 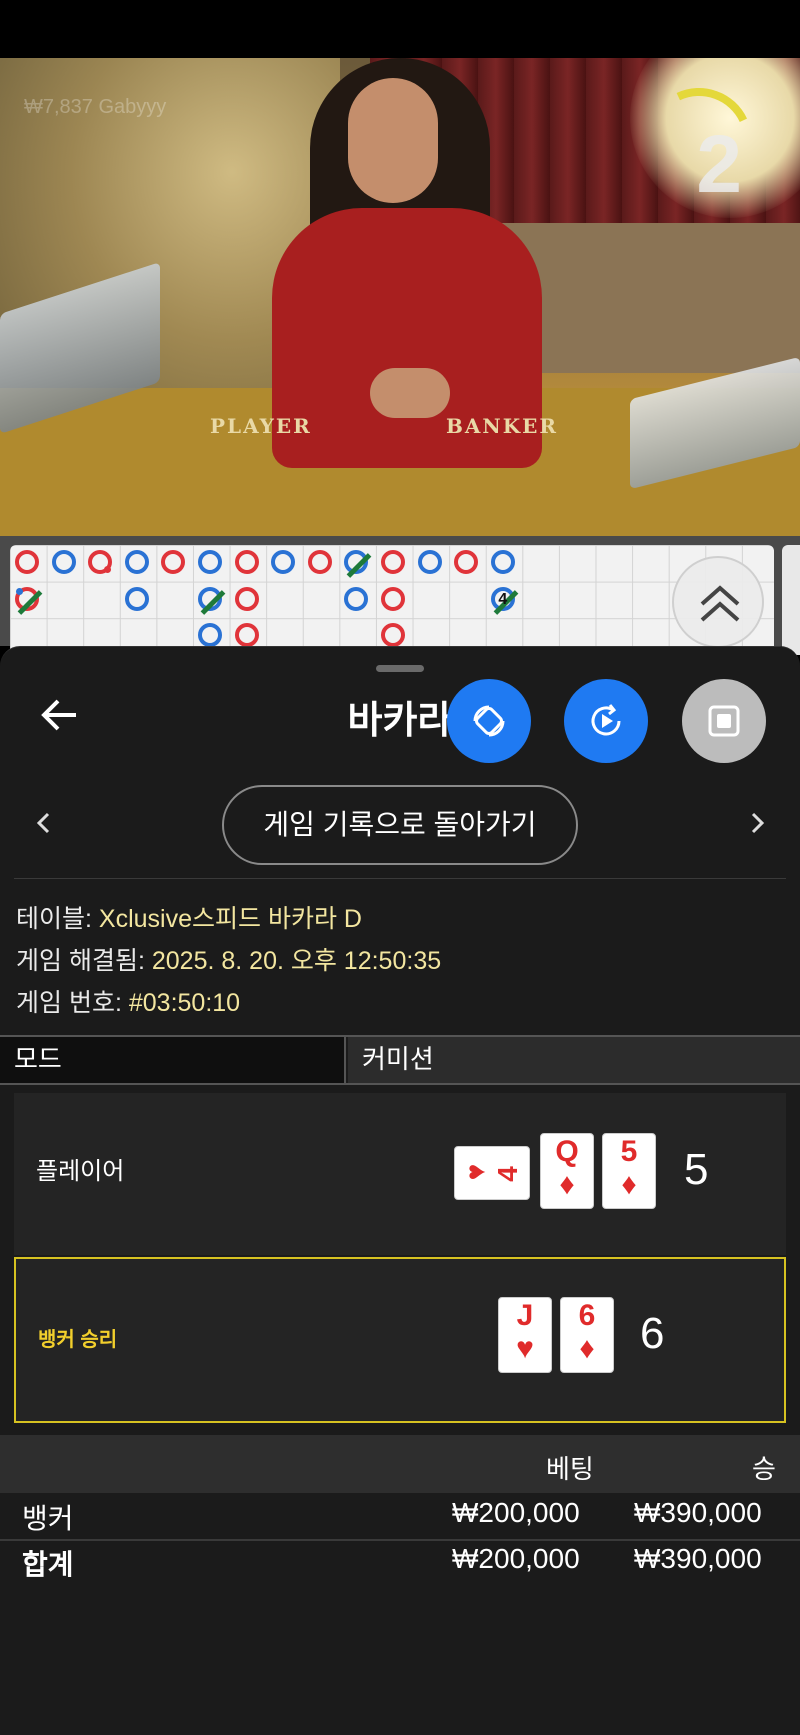 What do you see at coordinates (54, 919) in the screenshot?
I see `table-label: 테이블:` at bounding box center [54, 919].